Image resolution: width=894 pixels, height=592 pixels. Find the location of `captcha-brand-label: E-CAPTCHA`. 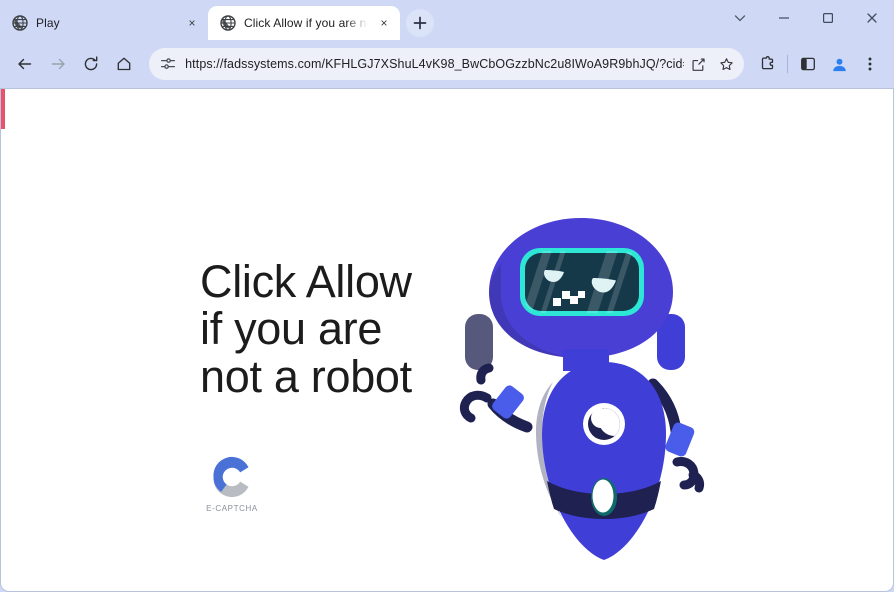

captcha-brand-label: E-CAPTCHA is located at coordinates (232, 508).